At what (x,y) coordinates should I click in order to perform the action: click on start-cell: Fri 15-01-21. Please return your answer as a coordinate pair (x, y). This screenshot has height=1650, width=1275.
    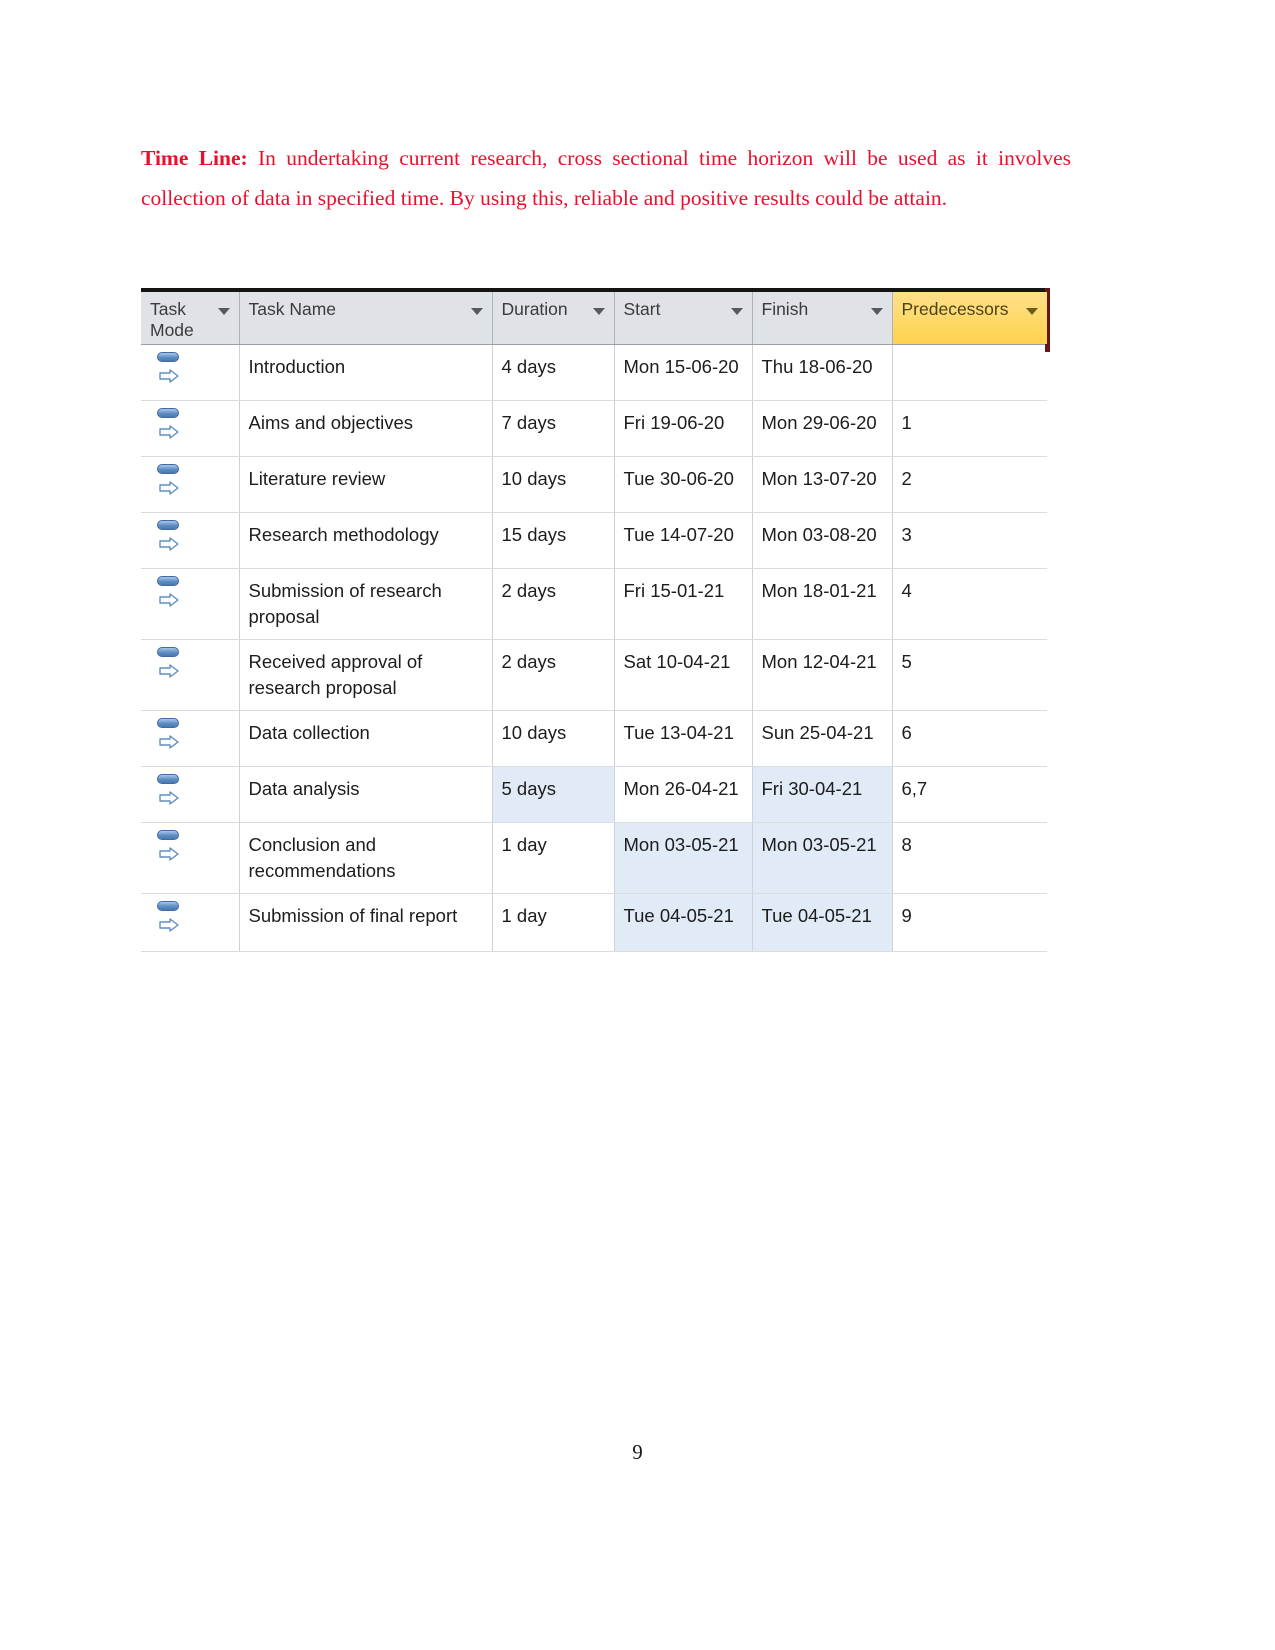
    Looking at the image, I should click on (683, 604).